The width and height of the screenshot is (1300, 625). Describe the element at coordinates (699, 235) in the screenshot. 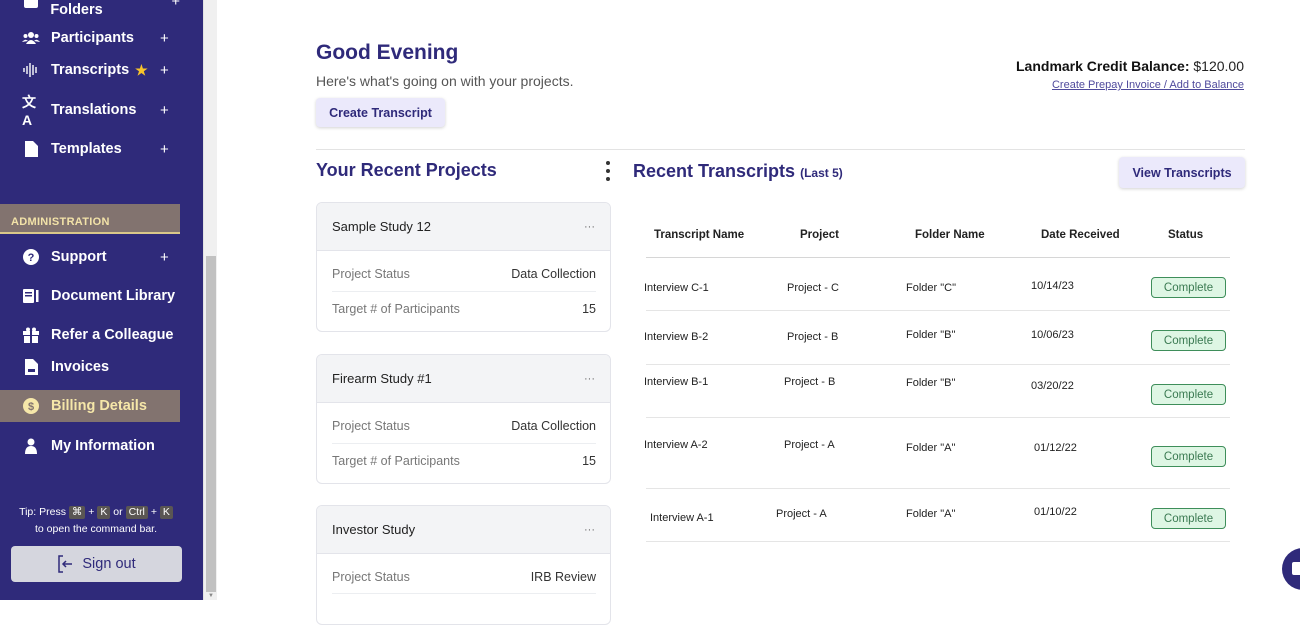

I see `column-header-transcript-name: Transcript Name` at that location.